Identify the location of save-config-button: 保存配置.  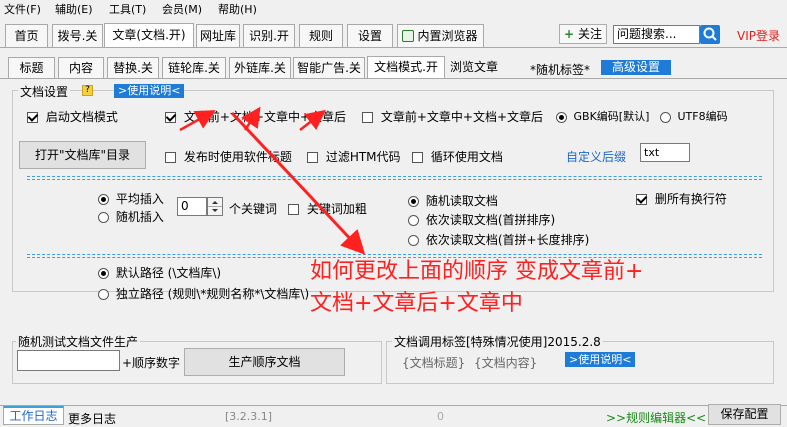
(744, 414).